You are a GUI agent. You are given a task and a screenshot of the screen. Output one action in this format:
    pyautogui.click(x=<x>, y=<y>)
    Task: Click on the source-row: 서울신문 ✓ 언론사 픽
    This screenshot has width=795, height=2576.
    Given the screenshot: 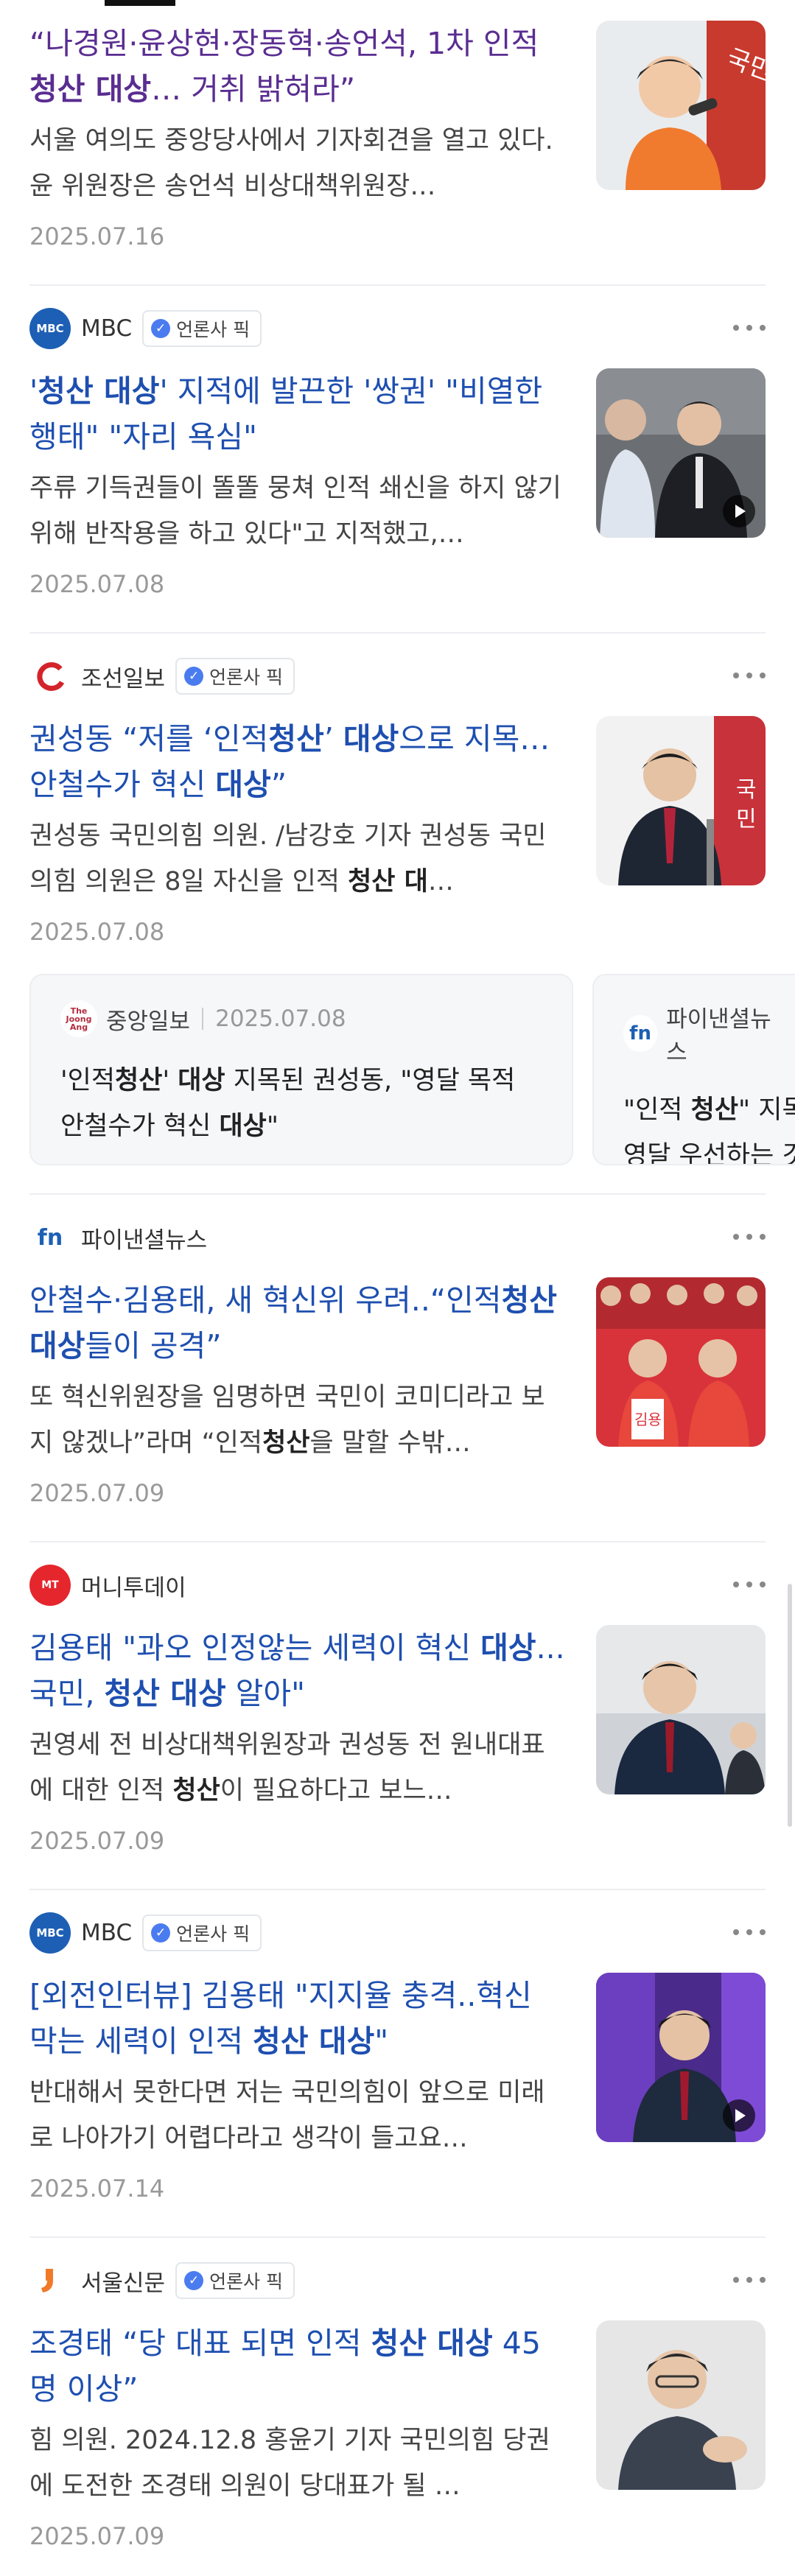 What is the action you would take?
    pyautogui.click(x=162, y=2280)
    